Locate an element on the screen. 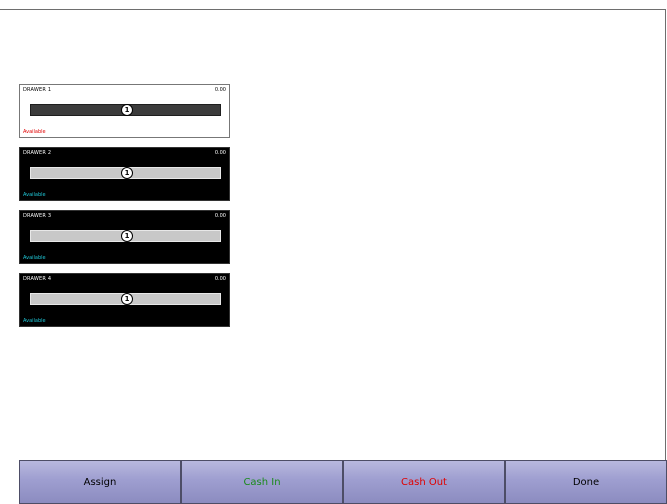 Image resolution: width=667 pixels, height=504 pixels. drawer-name: DRAWER 4 is located at coordinates (37, 279).